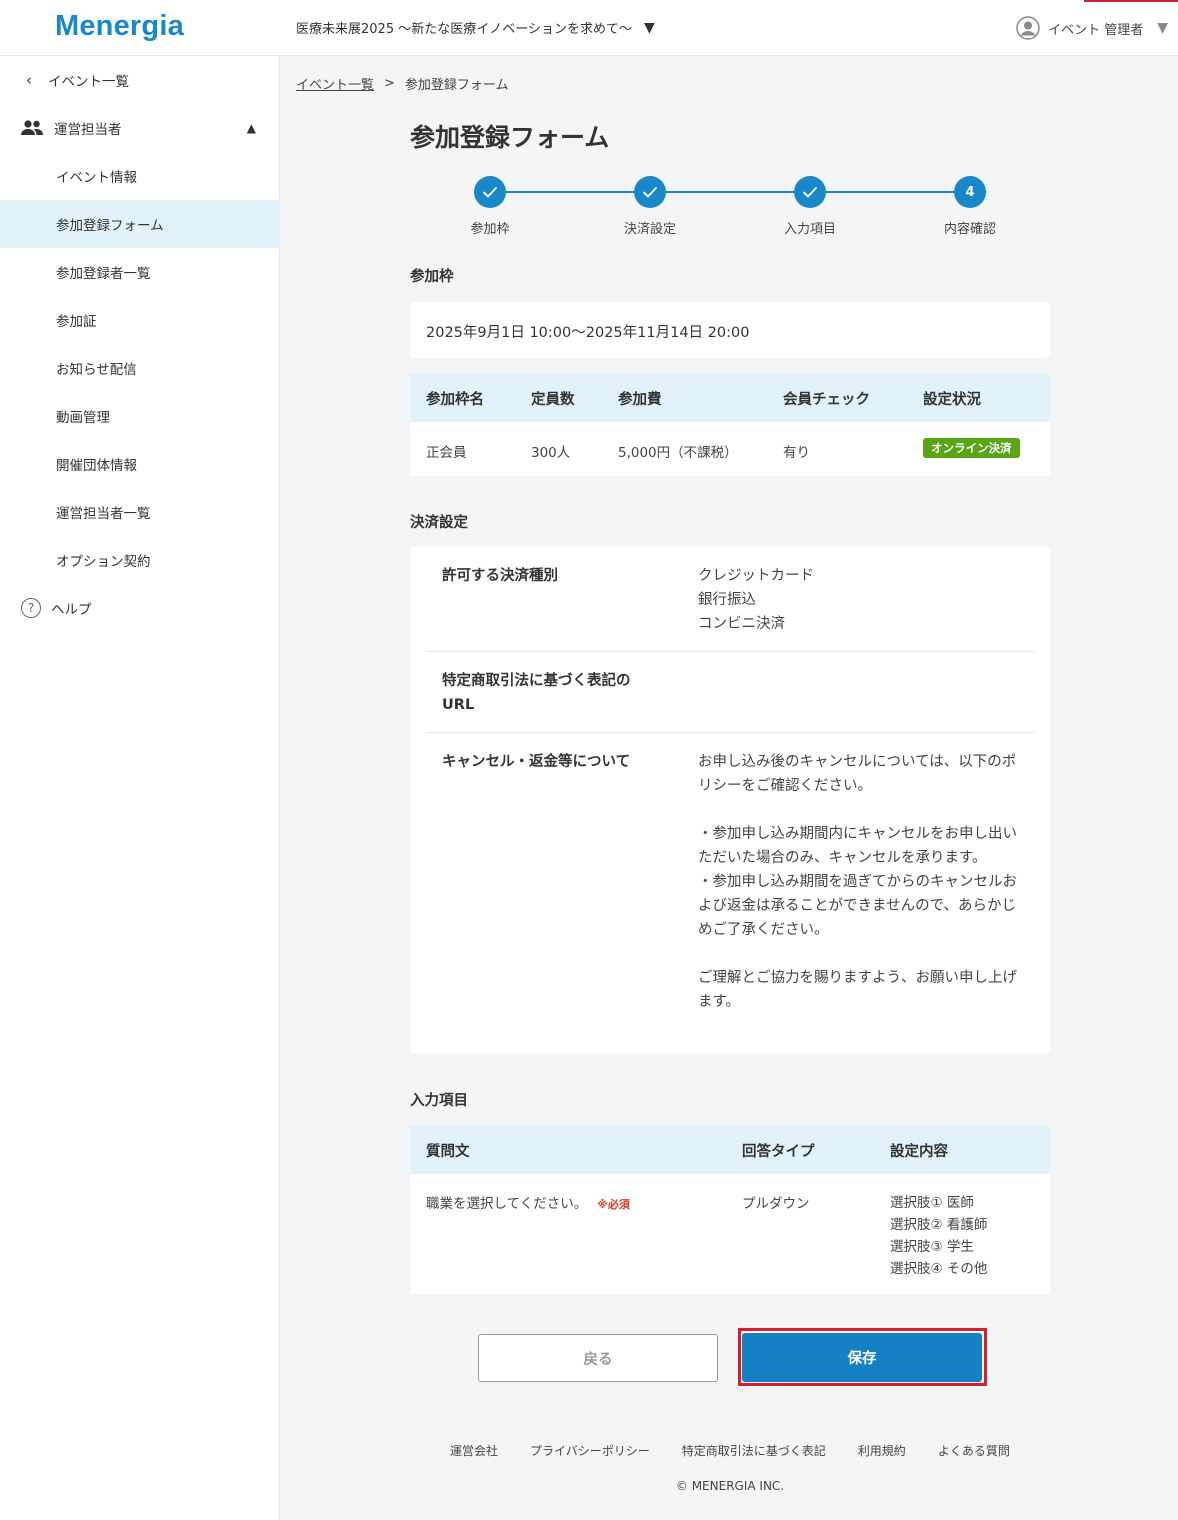  Describe the element at coordinates (490, 229) in the screenshot. I see `step-label: 参加枠` at that location.